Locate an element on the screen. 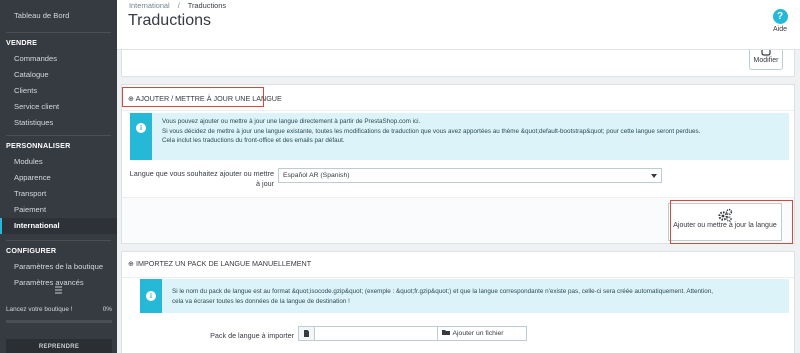 The width and height of the screenshot is (800, 353). launch-label: Lancez votre boutique ! is located at coordinates (39, 309).